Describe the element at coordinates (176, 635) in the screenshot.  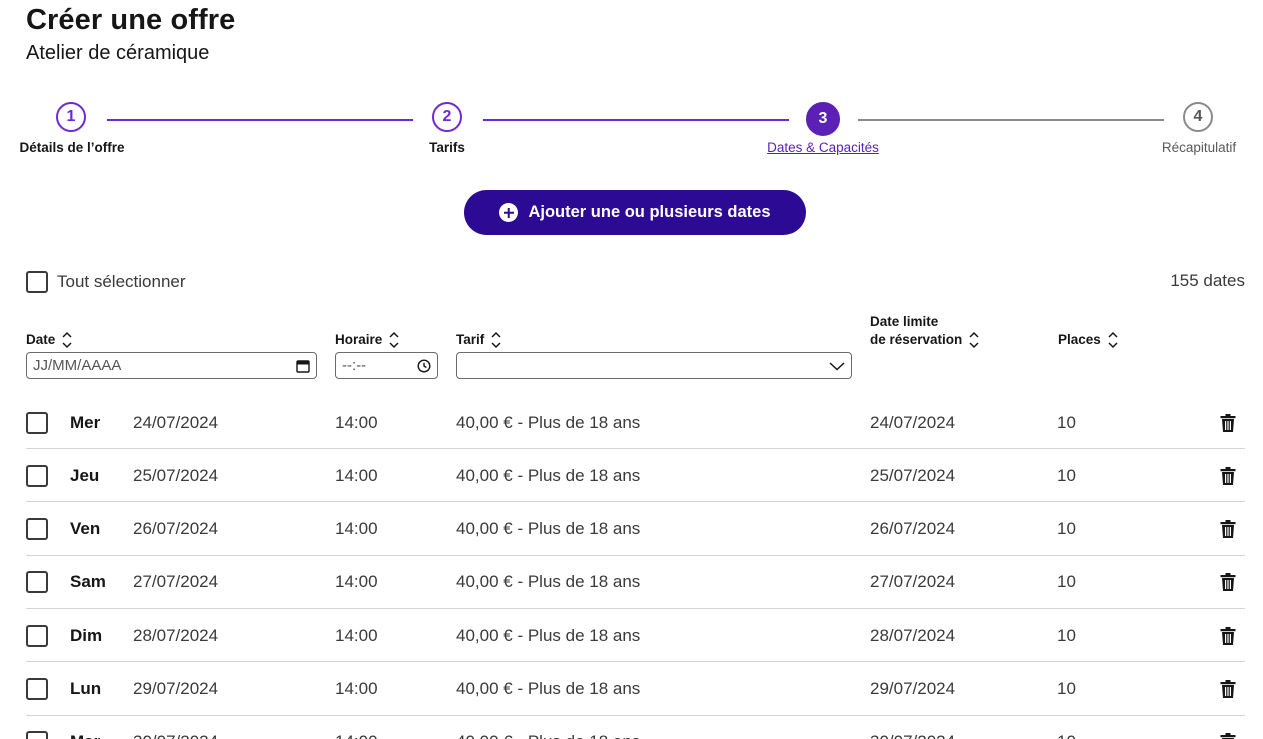
I see `row-date: 28/07/2024` at that location.